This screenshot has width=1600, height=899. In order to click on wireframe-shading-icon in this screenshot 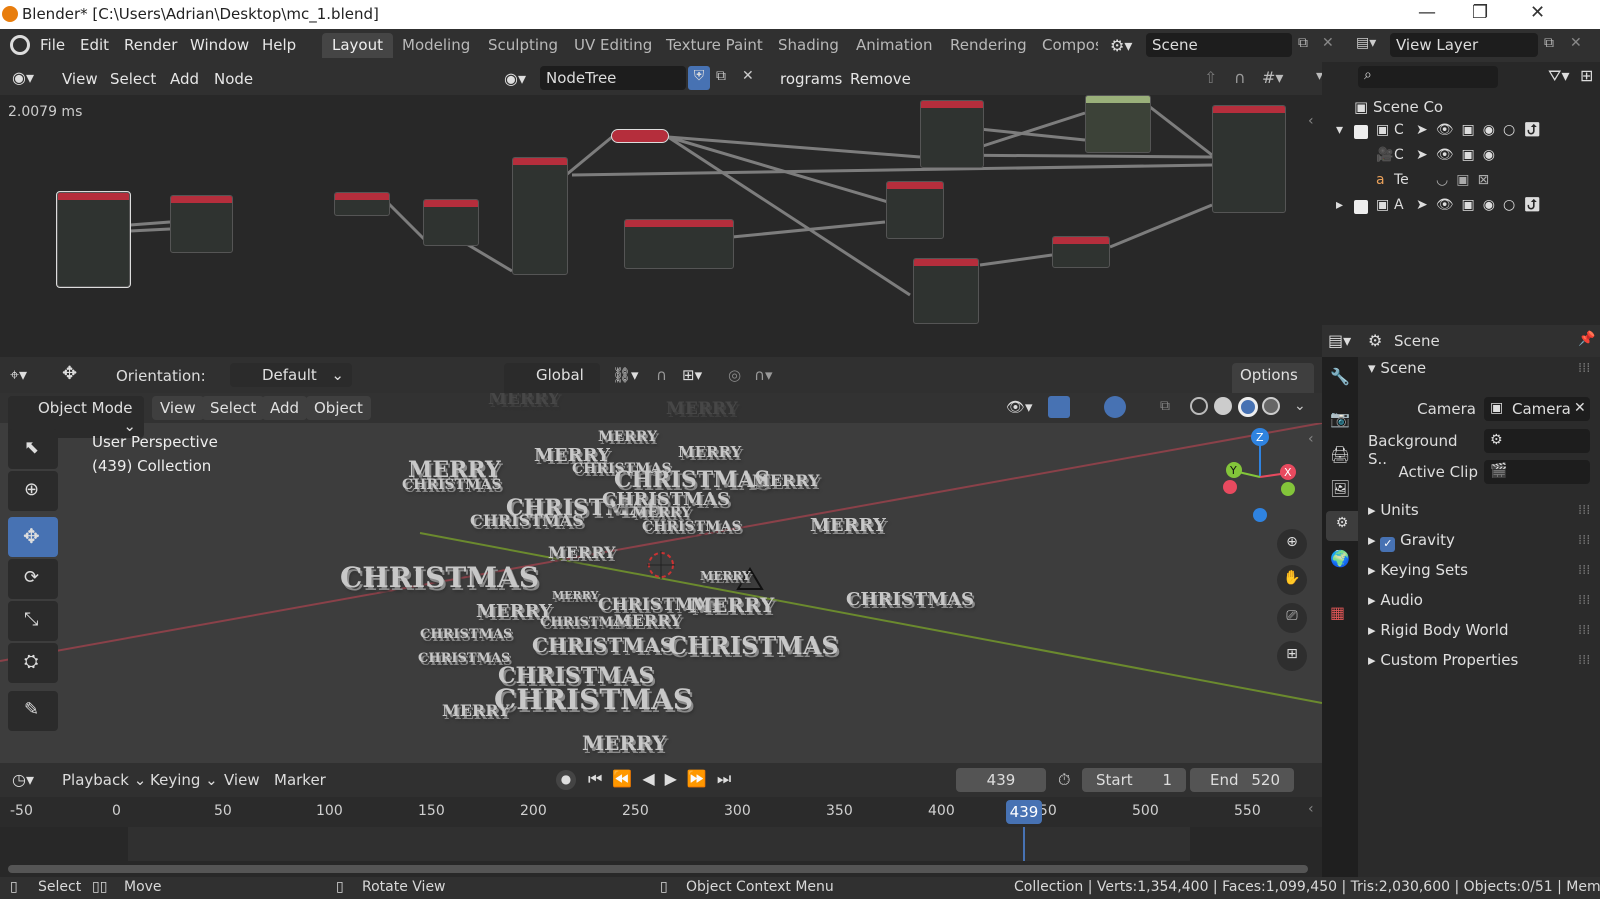, I will do `click(1199, 406)`.